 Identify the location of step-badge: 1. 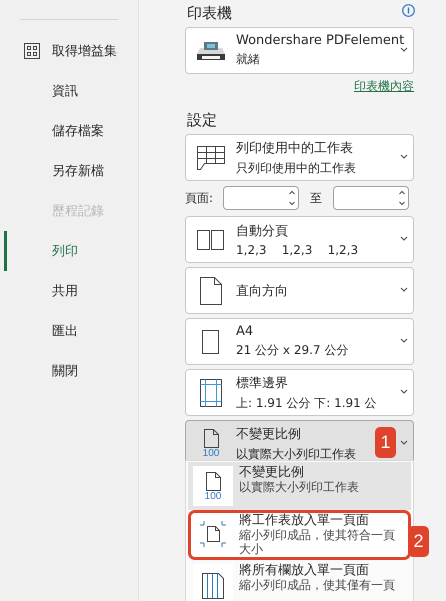
(385, 442).